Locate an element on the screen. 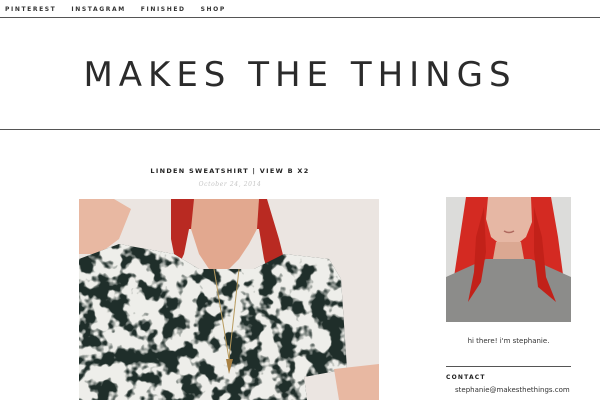 Image resolution: width=600 pixels, height=400 pixels. nav-item-instagram: INSTAGRAM is located at coordinates (98, 9).